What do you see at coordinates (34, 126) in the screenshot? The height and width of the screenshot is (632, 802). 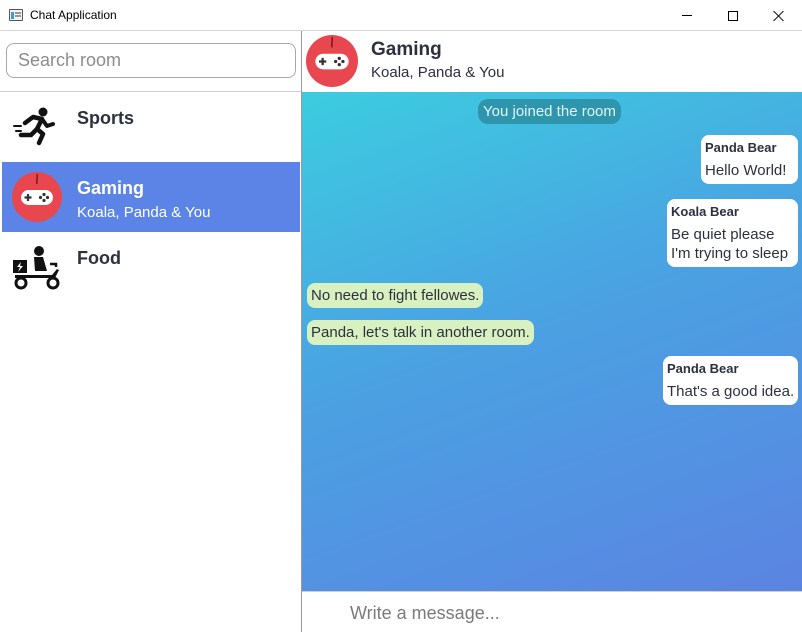 I see `running-man-icon` at bounding box center [34, 126].